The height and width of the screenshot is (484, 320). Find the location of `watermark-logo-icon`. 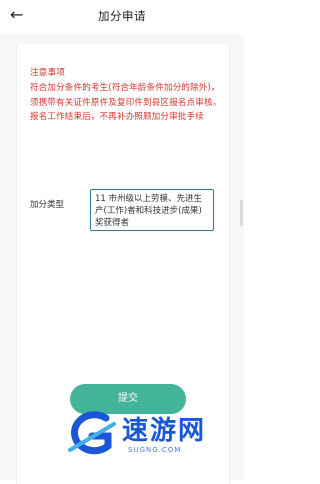

watermark-logo-icon is located at coordinates (92, 433).